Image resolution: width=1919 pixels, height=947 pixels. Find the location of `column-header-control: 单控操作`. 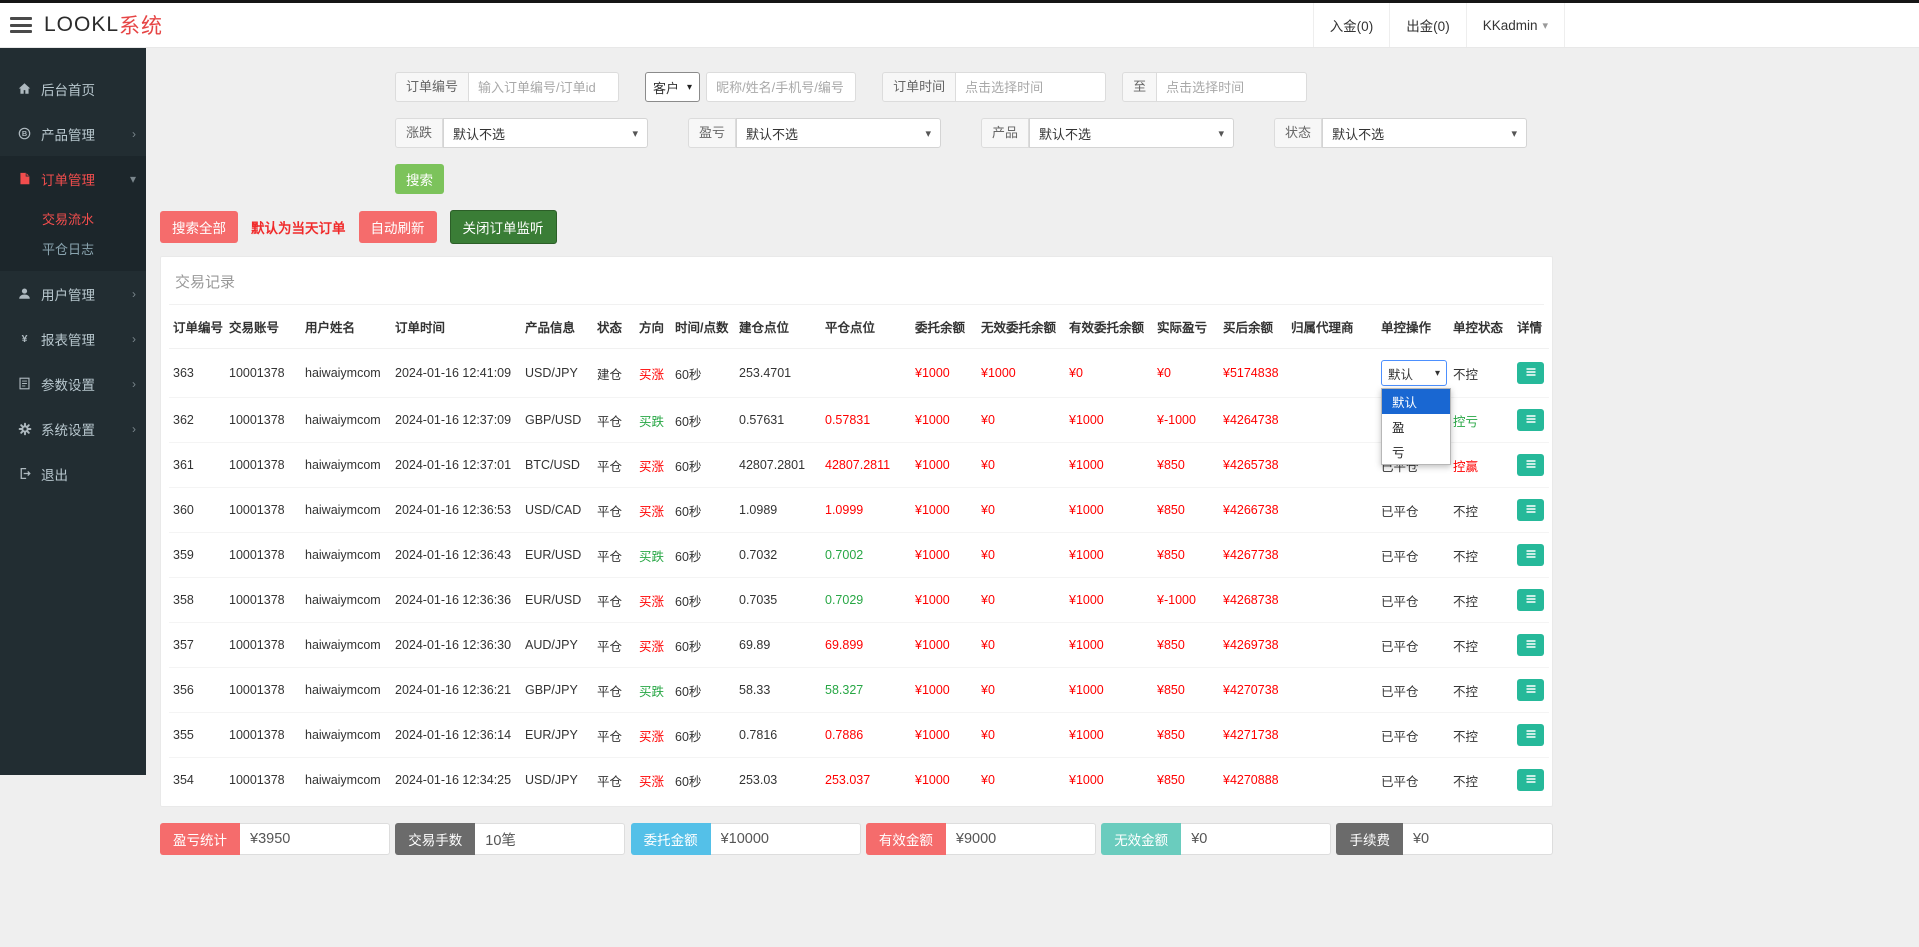

column-header-control: 单控操作 is located at coordinates (1413, 327).